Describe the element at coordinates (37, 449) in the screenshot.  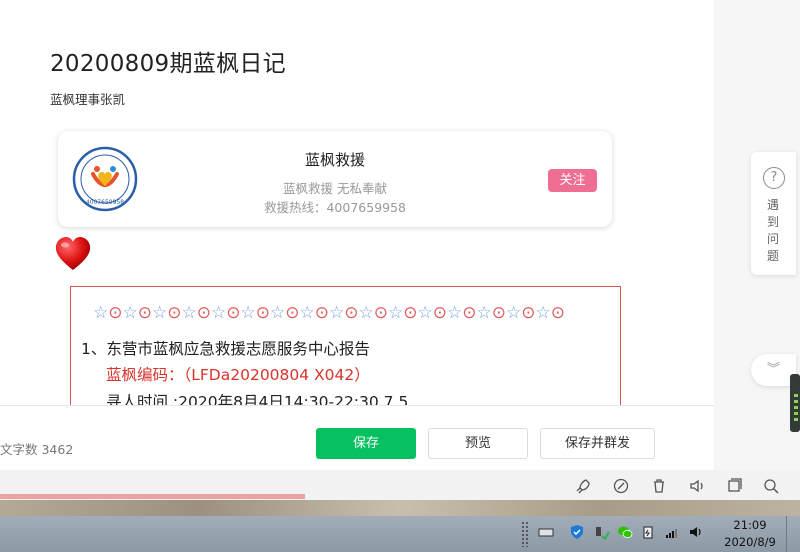
I see `word-count: 文字数 3462` at that location.